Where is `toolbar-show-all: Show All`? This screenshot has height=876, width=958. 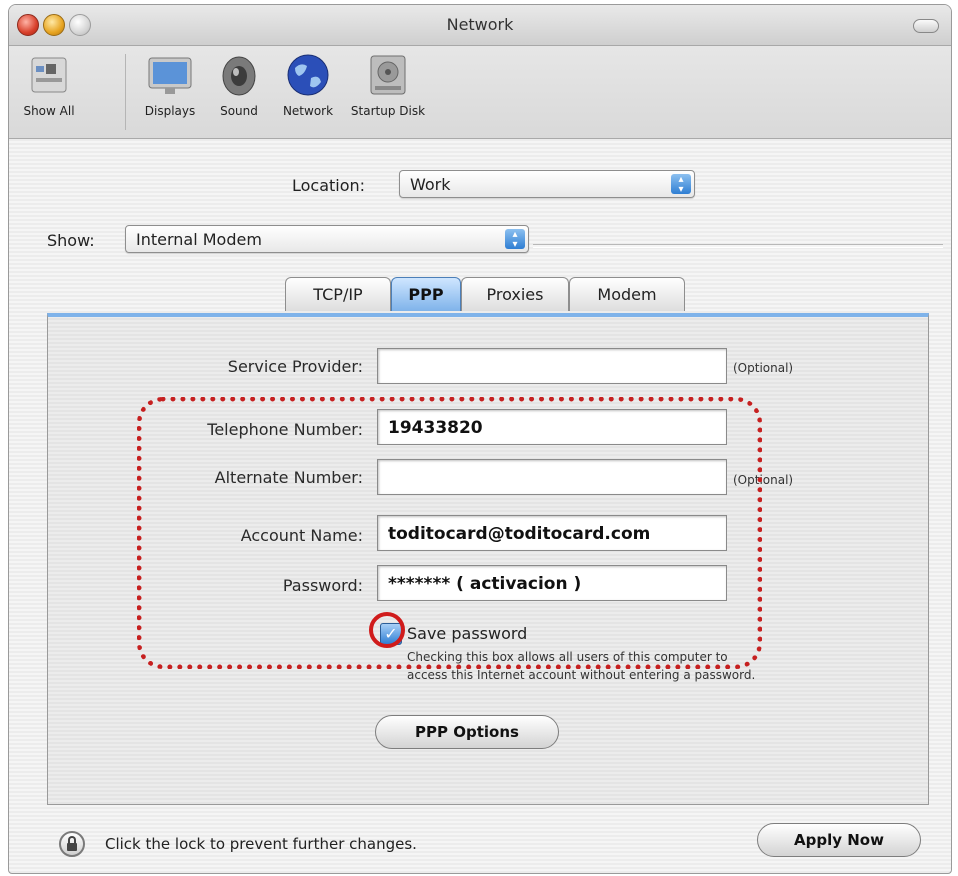
toolbar-show-all: Show All is located at coordinates (49, 85).